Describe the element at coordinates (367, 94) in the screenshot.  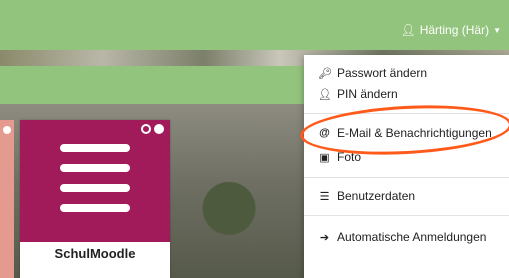
I see `menu-item-label: PIN ändern` at that location.